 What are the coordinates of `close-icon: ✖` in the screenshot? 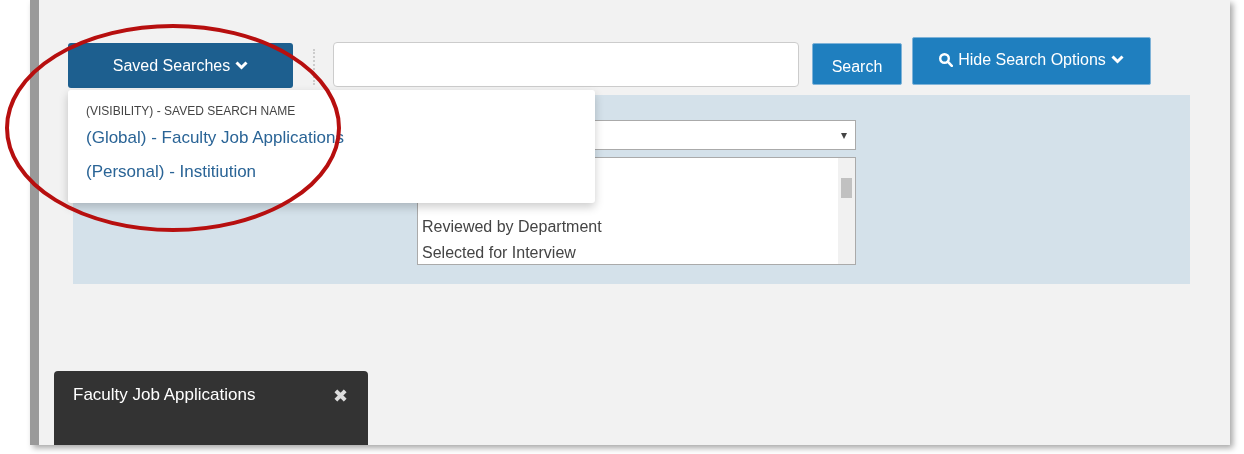 It's located at (340, 396).